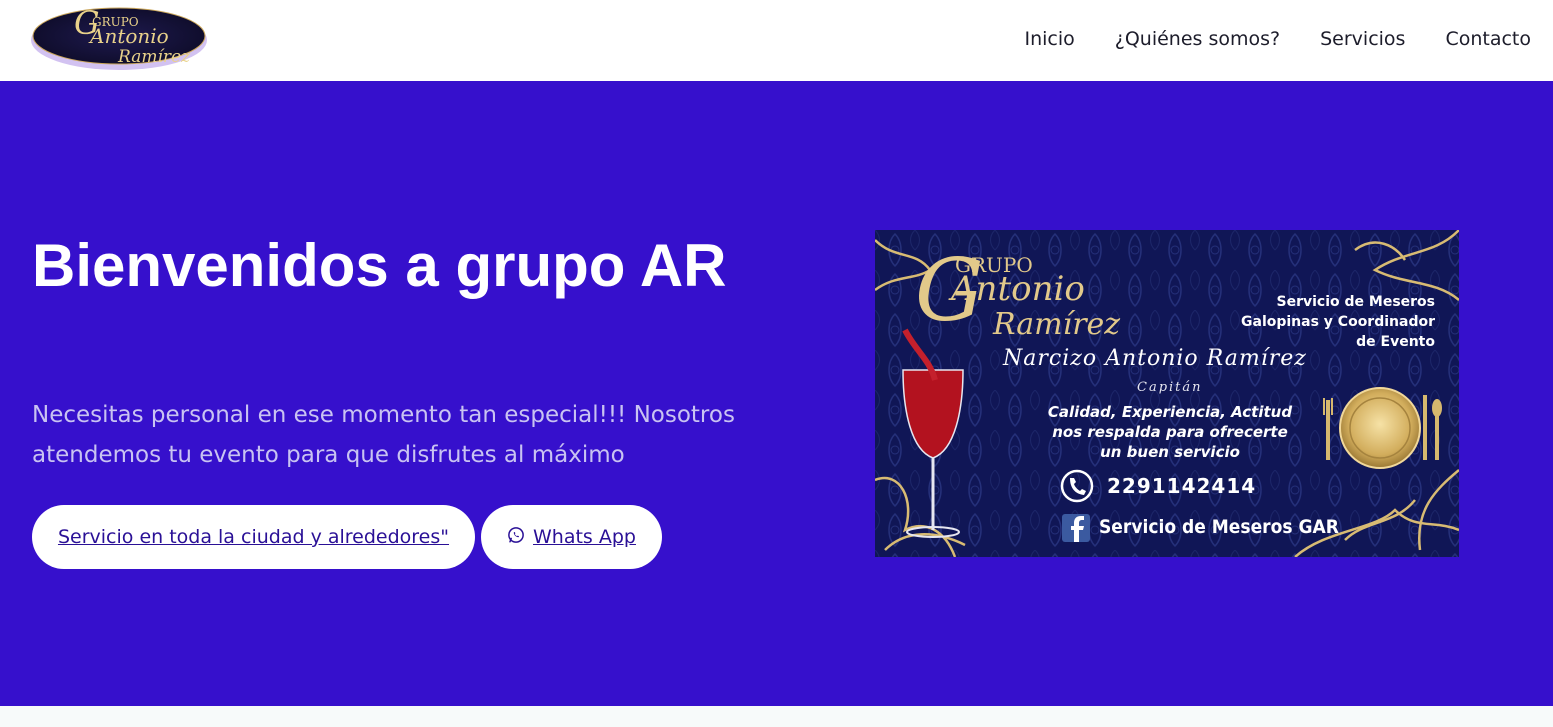 The height and width of the screenshot is (727, 1553). Describe the element at coordinates (1219, 527) in the screenshot. I see `card-facebook-name: Servicio de Meseros GAR` at that location.